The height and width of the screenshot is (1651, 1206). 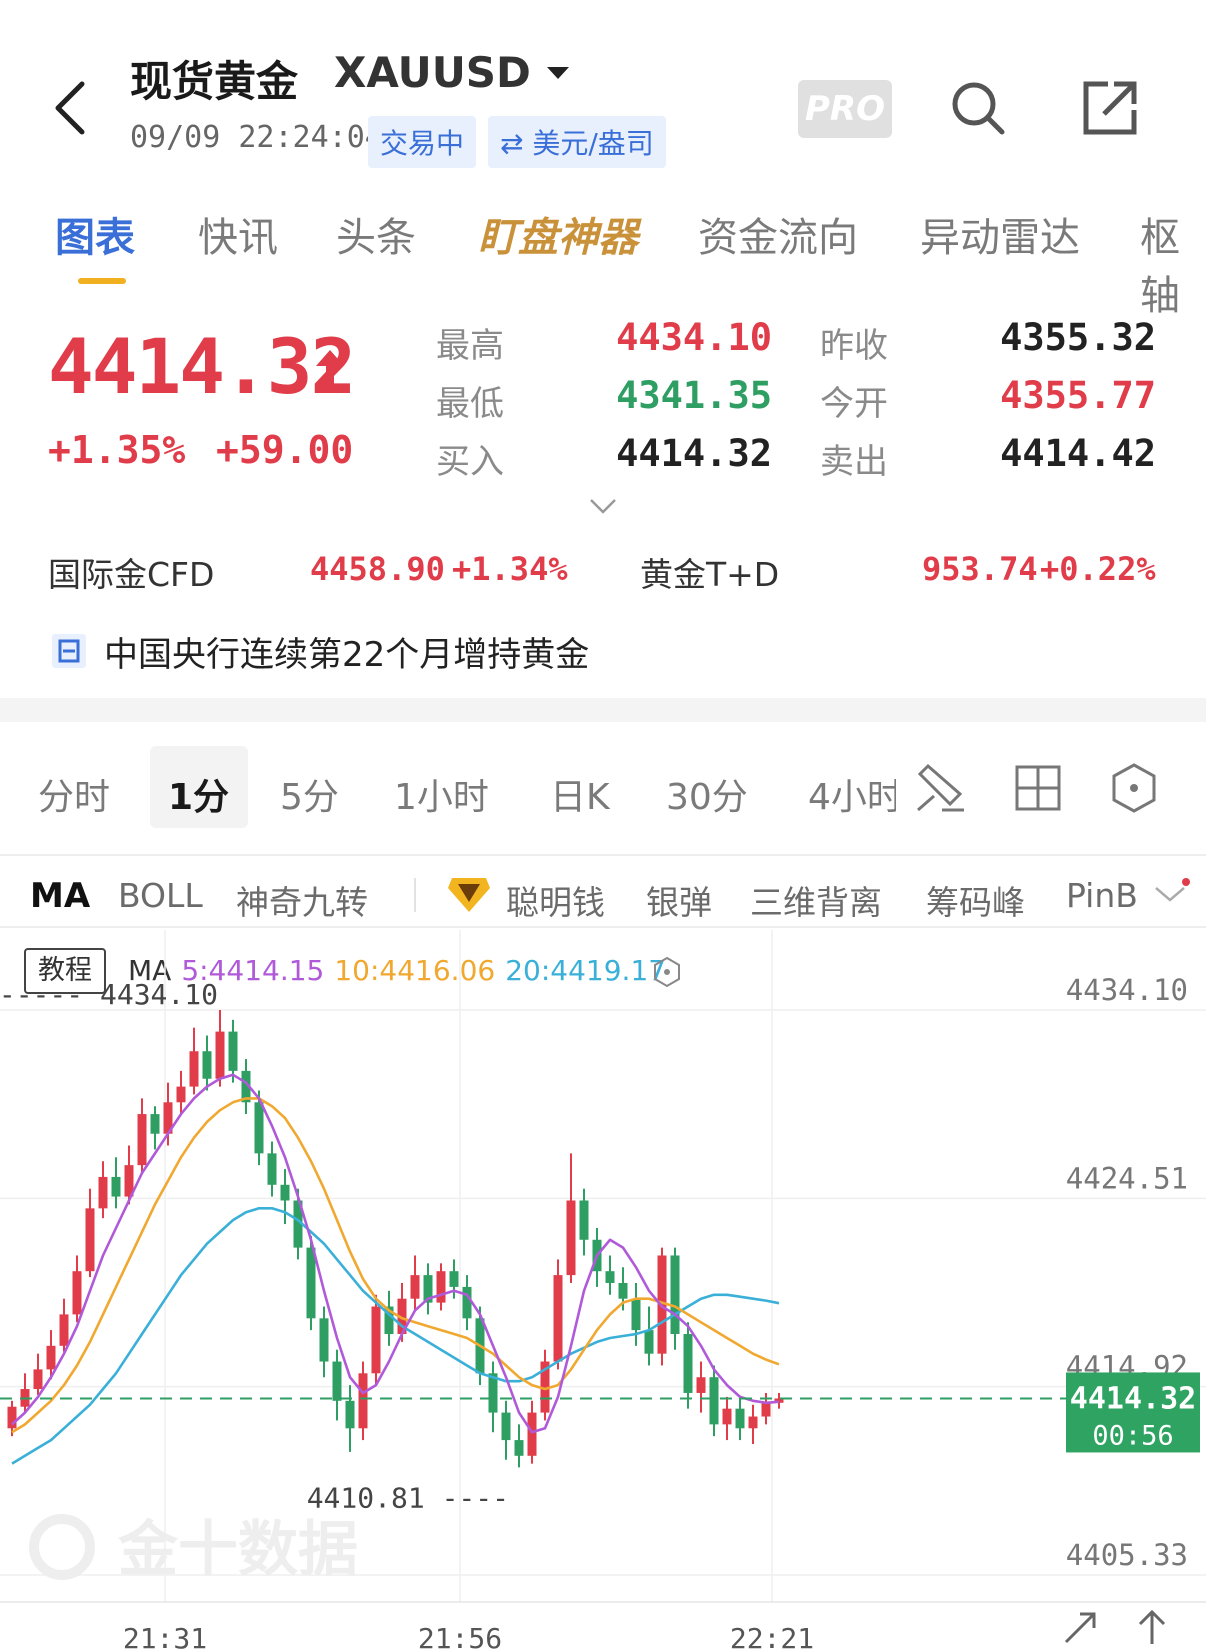 What do you see at coordinates (432, 72) in the screenshot?
I see `symbol-code: XAUUSD` at bounding box center [432, 72].